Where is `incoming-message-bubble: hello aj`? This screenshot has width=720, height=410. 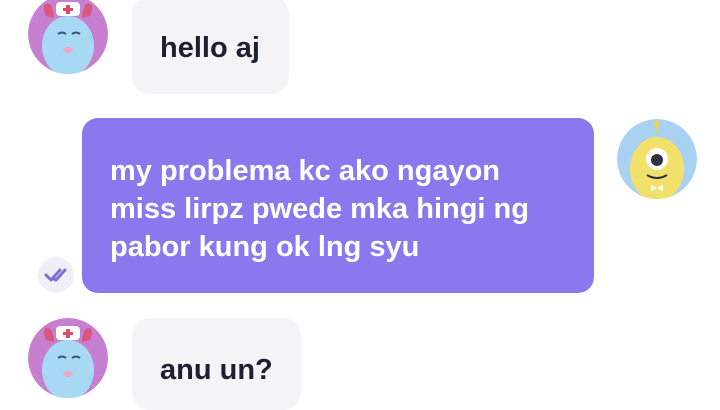
incoming-message-bubble: hello aj is located at coordinates (210, 47).